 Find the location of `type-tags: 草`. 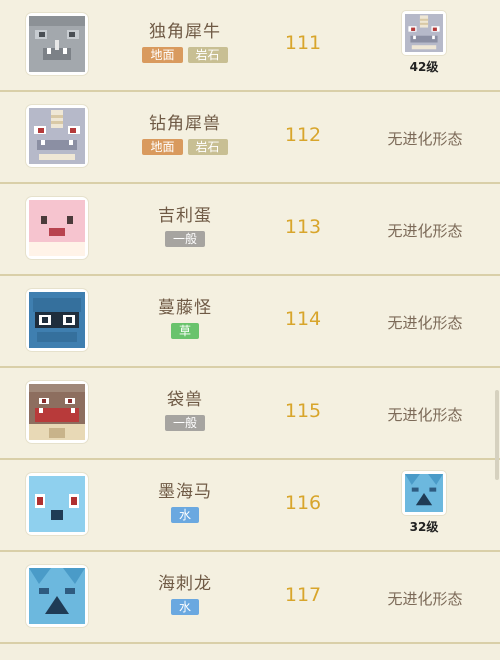

type-tags: 草 is located at coordinates (185, 331).